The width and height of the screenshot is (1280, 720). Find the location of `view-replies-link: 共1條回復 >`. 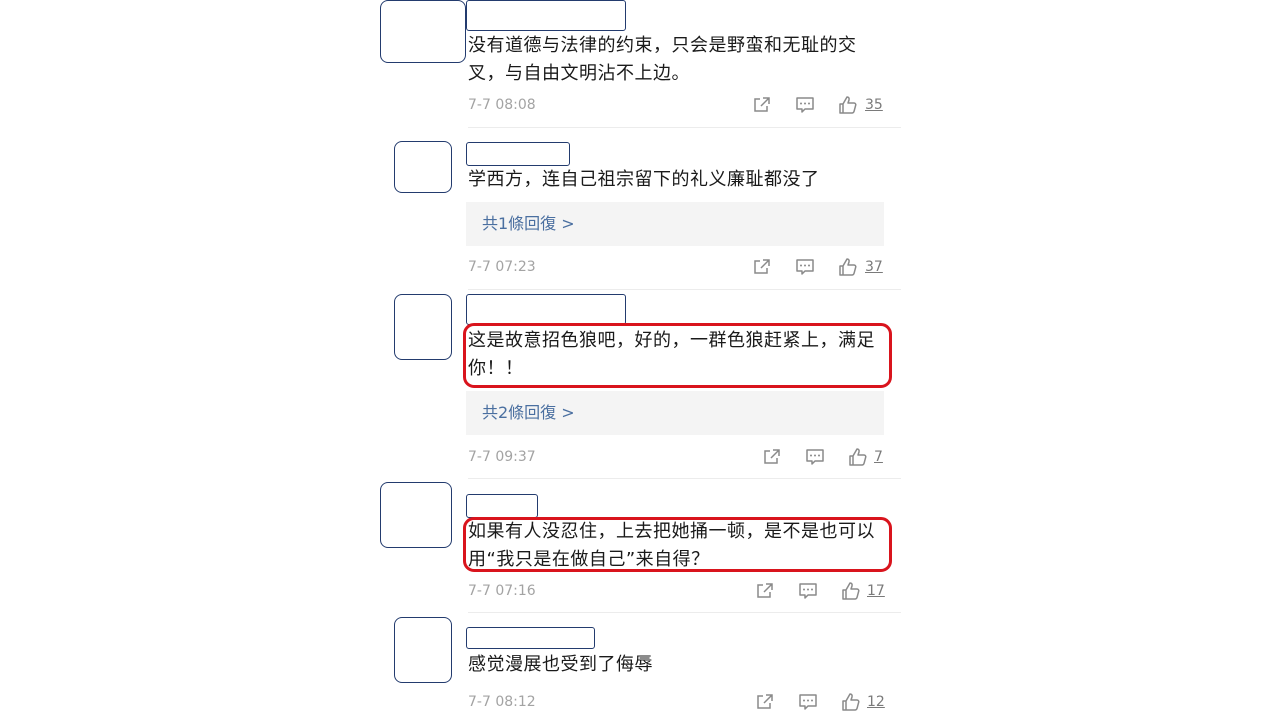

view-replies-link: 共1條回復 > is located at coordinates (675, 224).